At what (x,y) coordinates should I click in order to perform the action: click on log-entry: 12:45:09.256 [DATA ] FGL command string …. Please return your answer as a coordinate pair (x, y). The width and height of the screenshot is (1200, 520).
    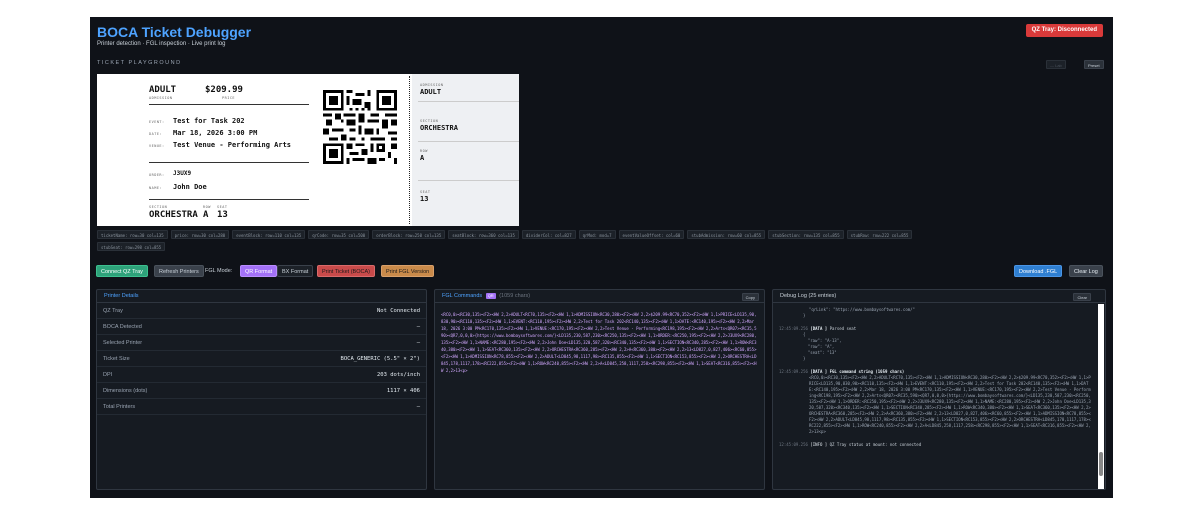
    Looking at the image, I should click on (935, 402).